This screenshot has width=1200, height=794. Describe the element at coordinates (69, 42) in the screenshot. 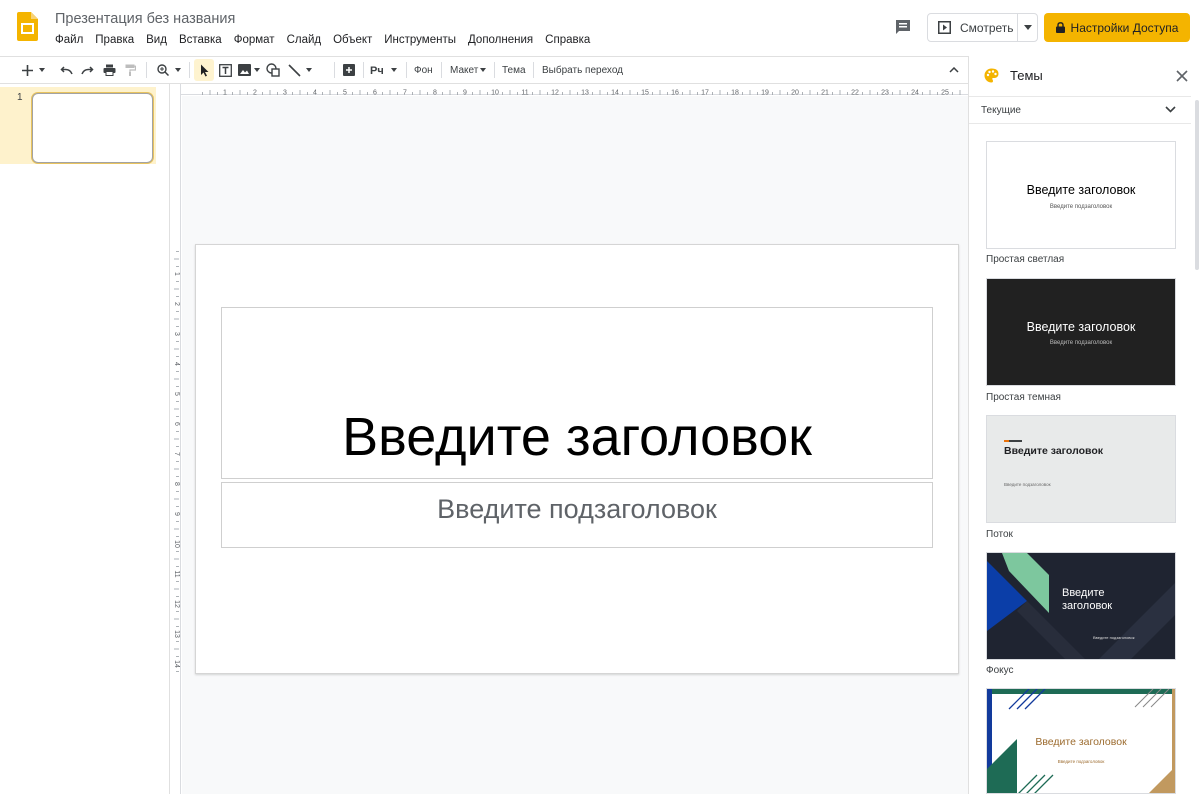

I see `menu-file: Файл` at that location.